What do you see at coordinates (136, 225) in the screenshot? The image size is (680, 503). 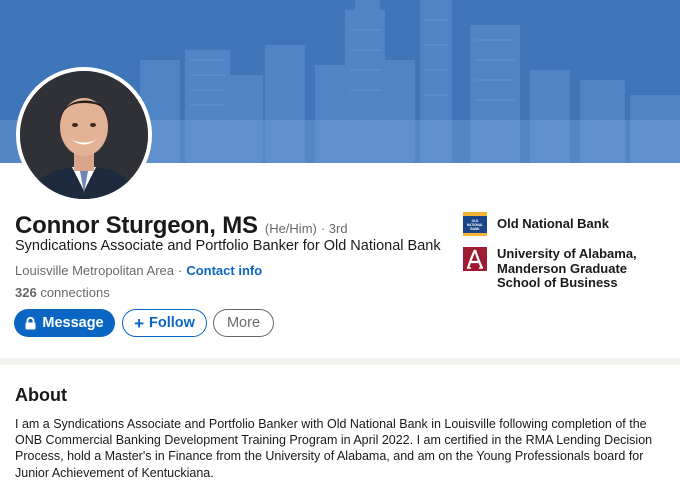 I see `profile-name: Connor Sturgeon, MS` at bounding box center [136, 225].